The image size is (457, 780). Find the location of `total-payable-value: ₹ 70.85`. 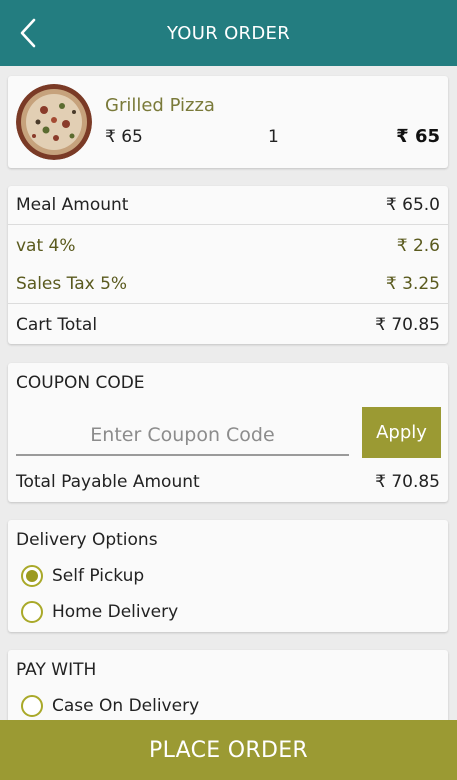

total-payable-value: ₹ 70.85 is located at coordinates (407, 482).